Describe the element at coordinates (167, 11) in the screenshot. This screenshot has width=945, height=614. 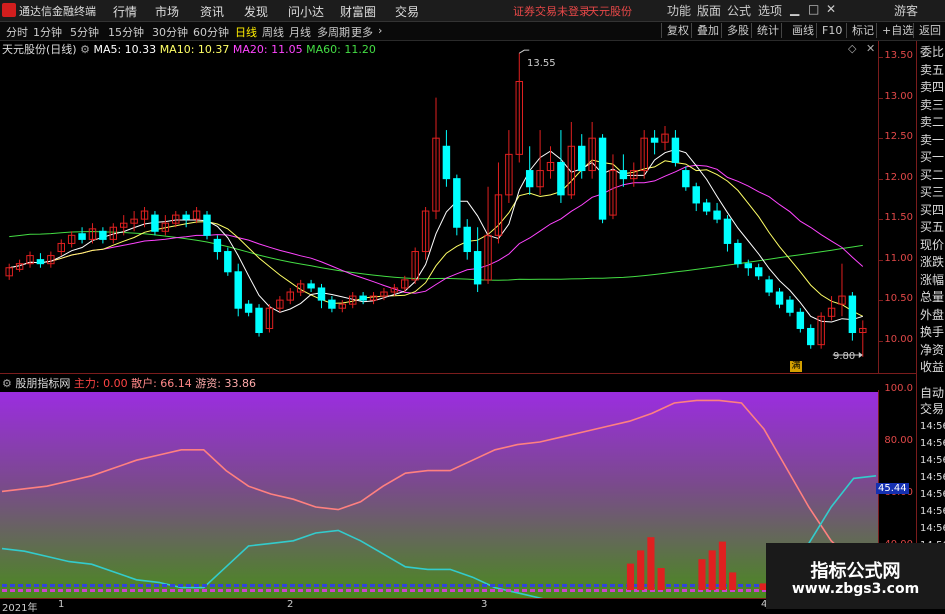
I see `menu-shichang: 市场` at that location.